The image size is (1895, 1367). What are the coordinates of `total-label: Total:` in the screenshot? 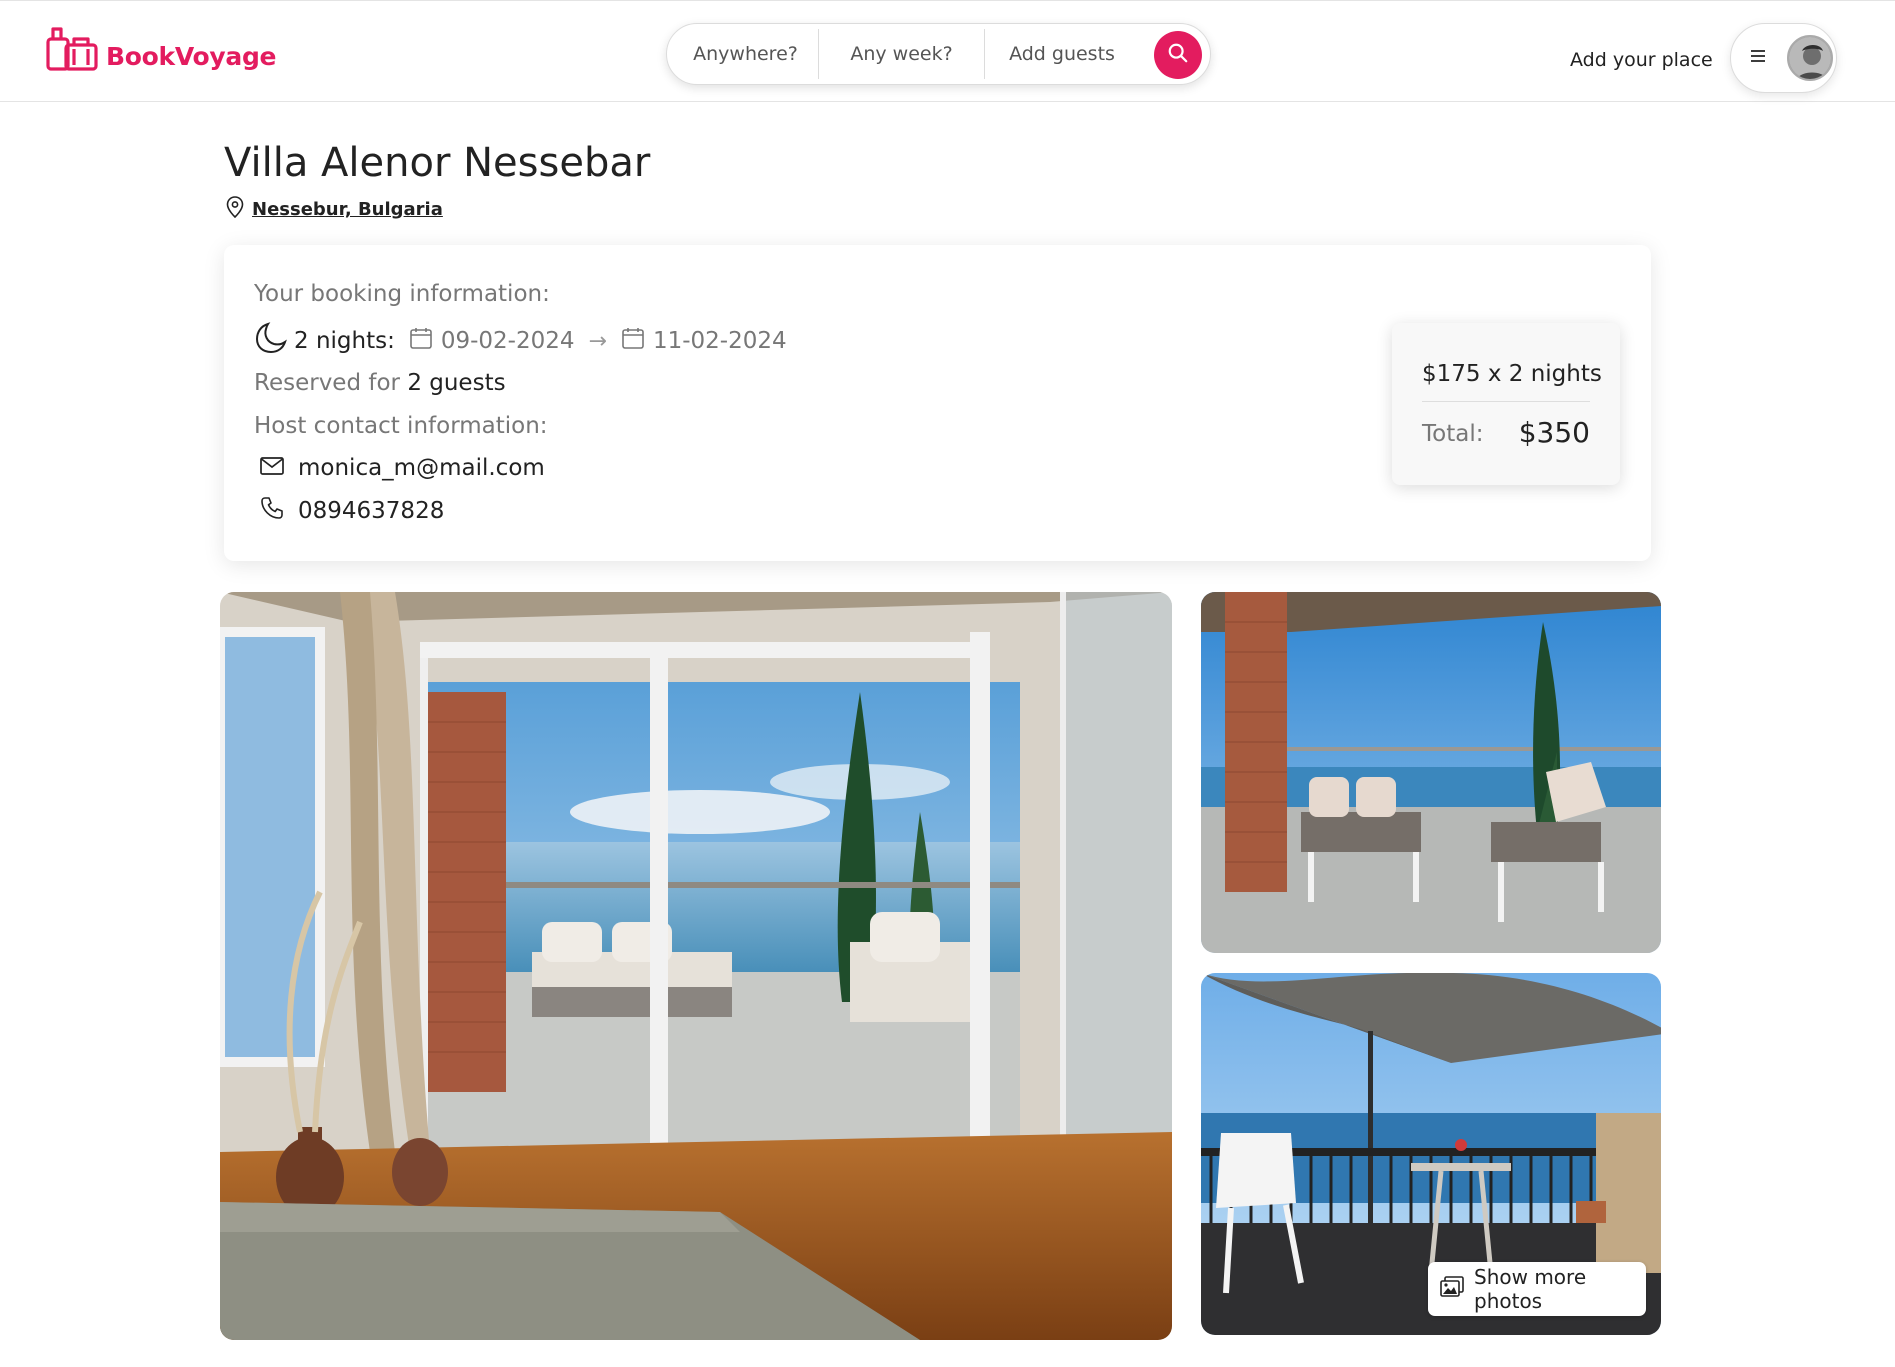 It's located at (1453, 434).